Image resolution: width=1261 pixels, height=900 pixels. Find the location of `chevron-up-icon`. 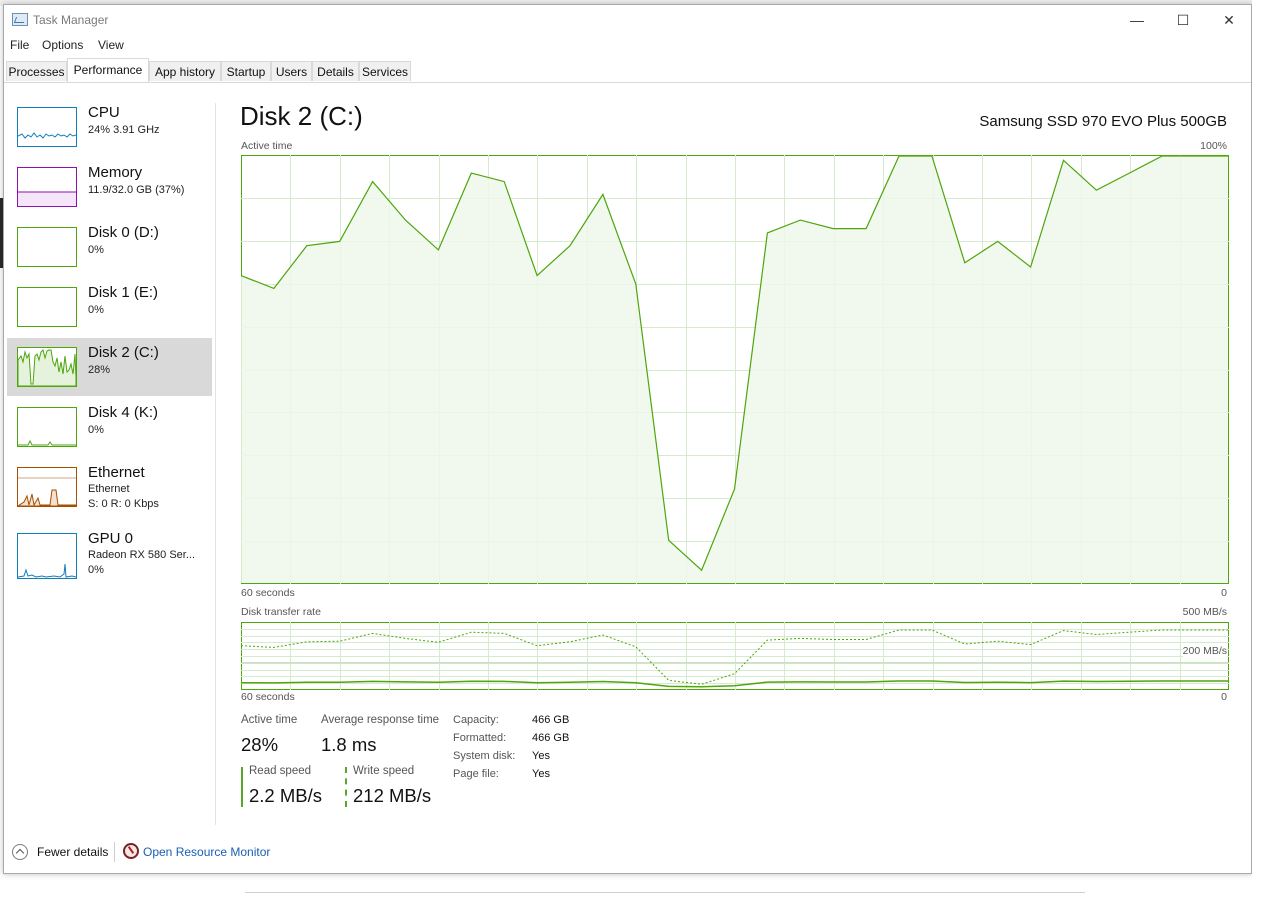

chevron-up-icon is located at coordinates (20, 852).